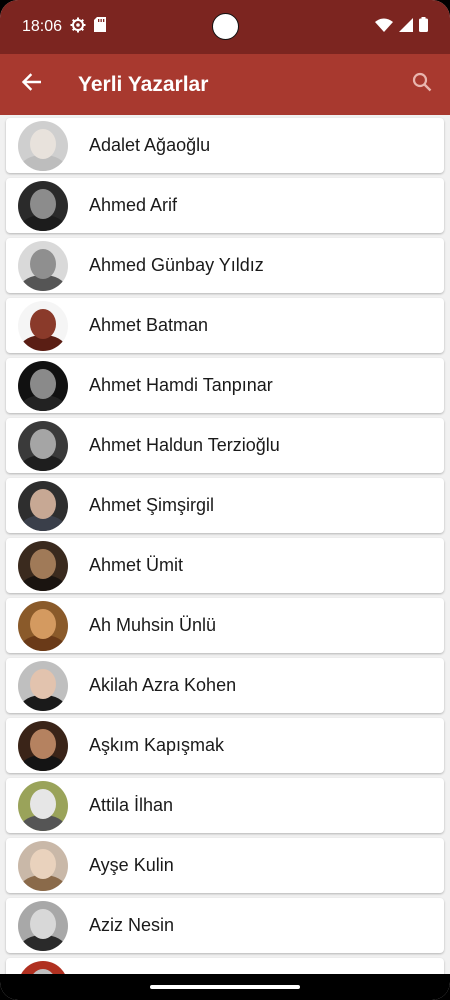  What do you see at coordinates (225, 145) in the screenshot?
I see `author-list-item: Adalet Ağaoğlu` at bounding box center [225, 145].